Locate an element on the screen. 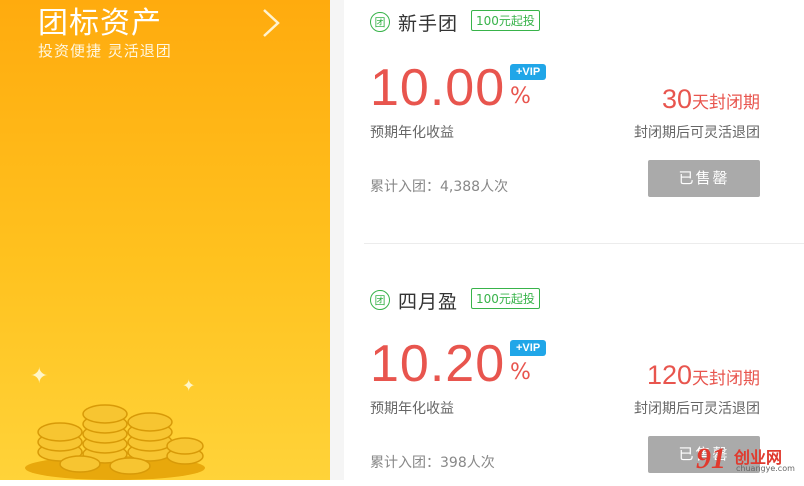 The width and height of the screenshot is (804, 486). watermark-logo: 91 is located at coordinates (711, 458).